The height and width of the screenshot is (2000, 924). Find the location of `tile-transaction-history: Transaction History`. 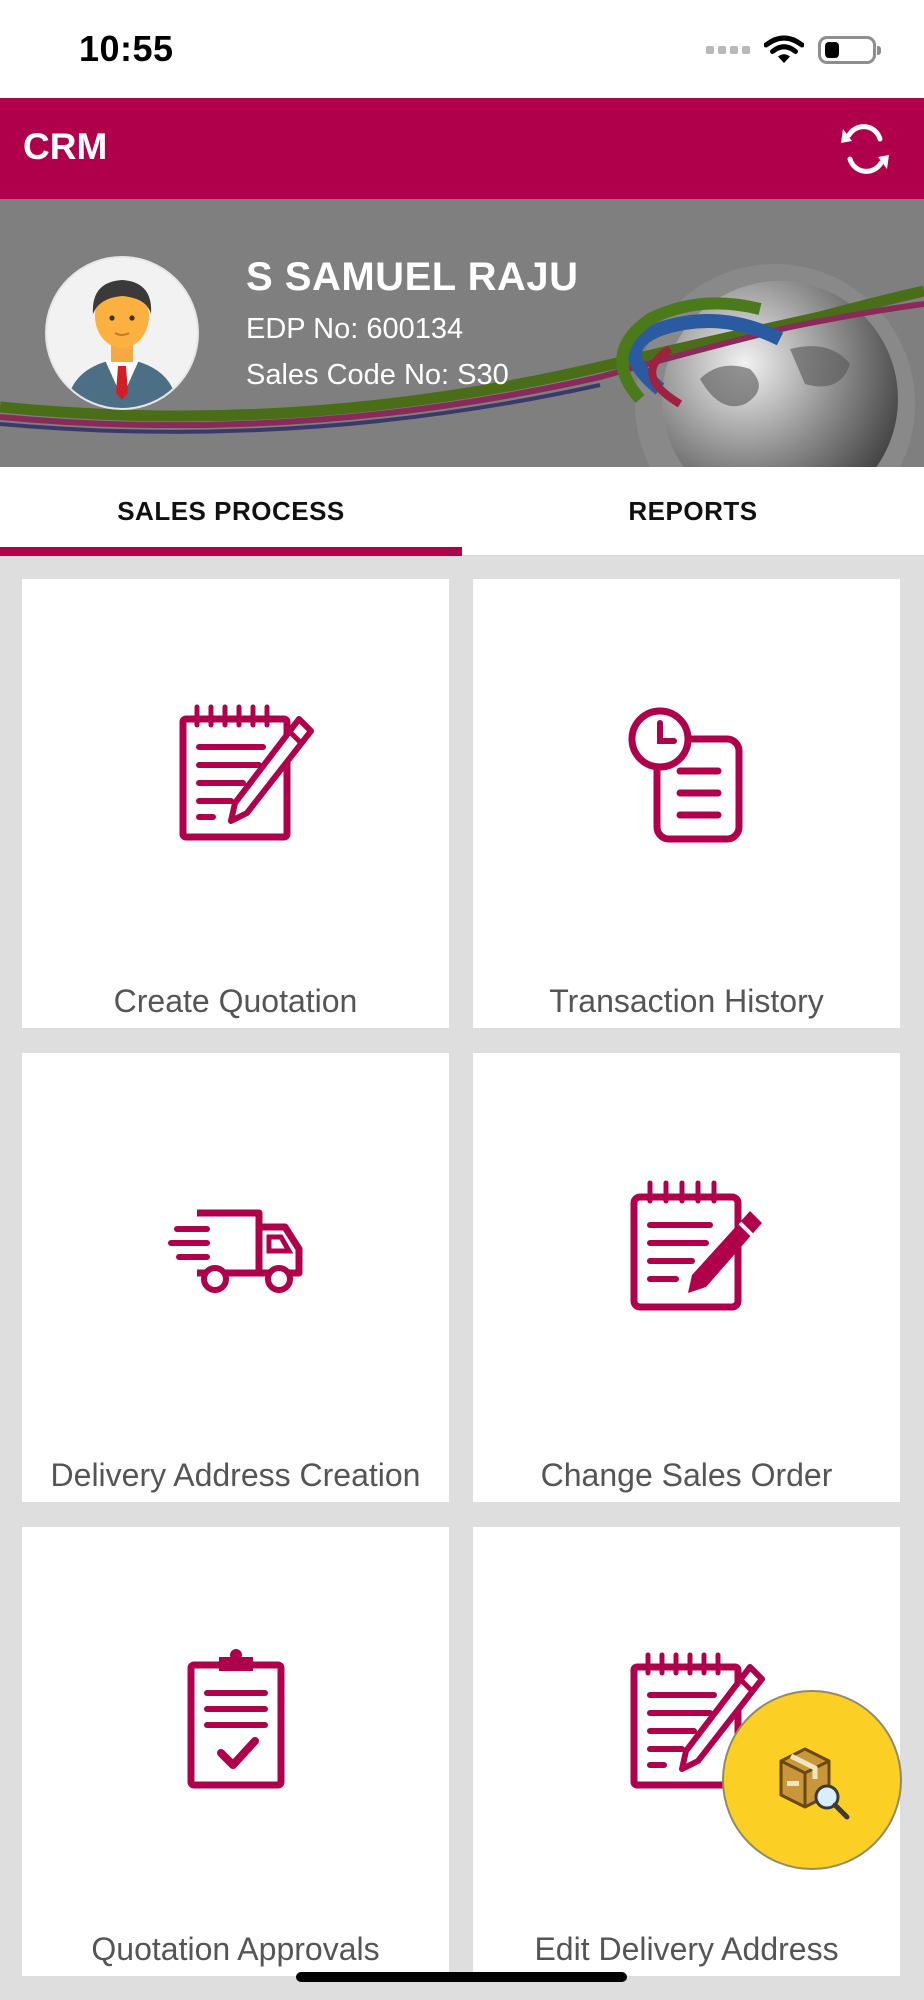

tile-transaction-history: Transaction History is located at coordinates (686, 803).